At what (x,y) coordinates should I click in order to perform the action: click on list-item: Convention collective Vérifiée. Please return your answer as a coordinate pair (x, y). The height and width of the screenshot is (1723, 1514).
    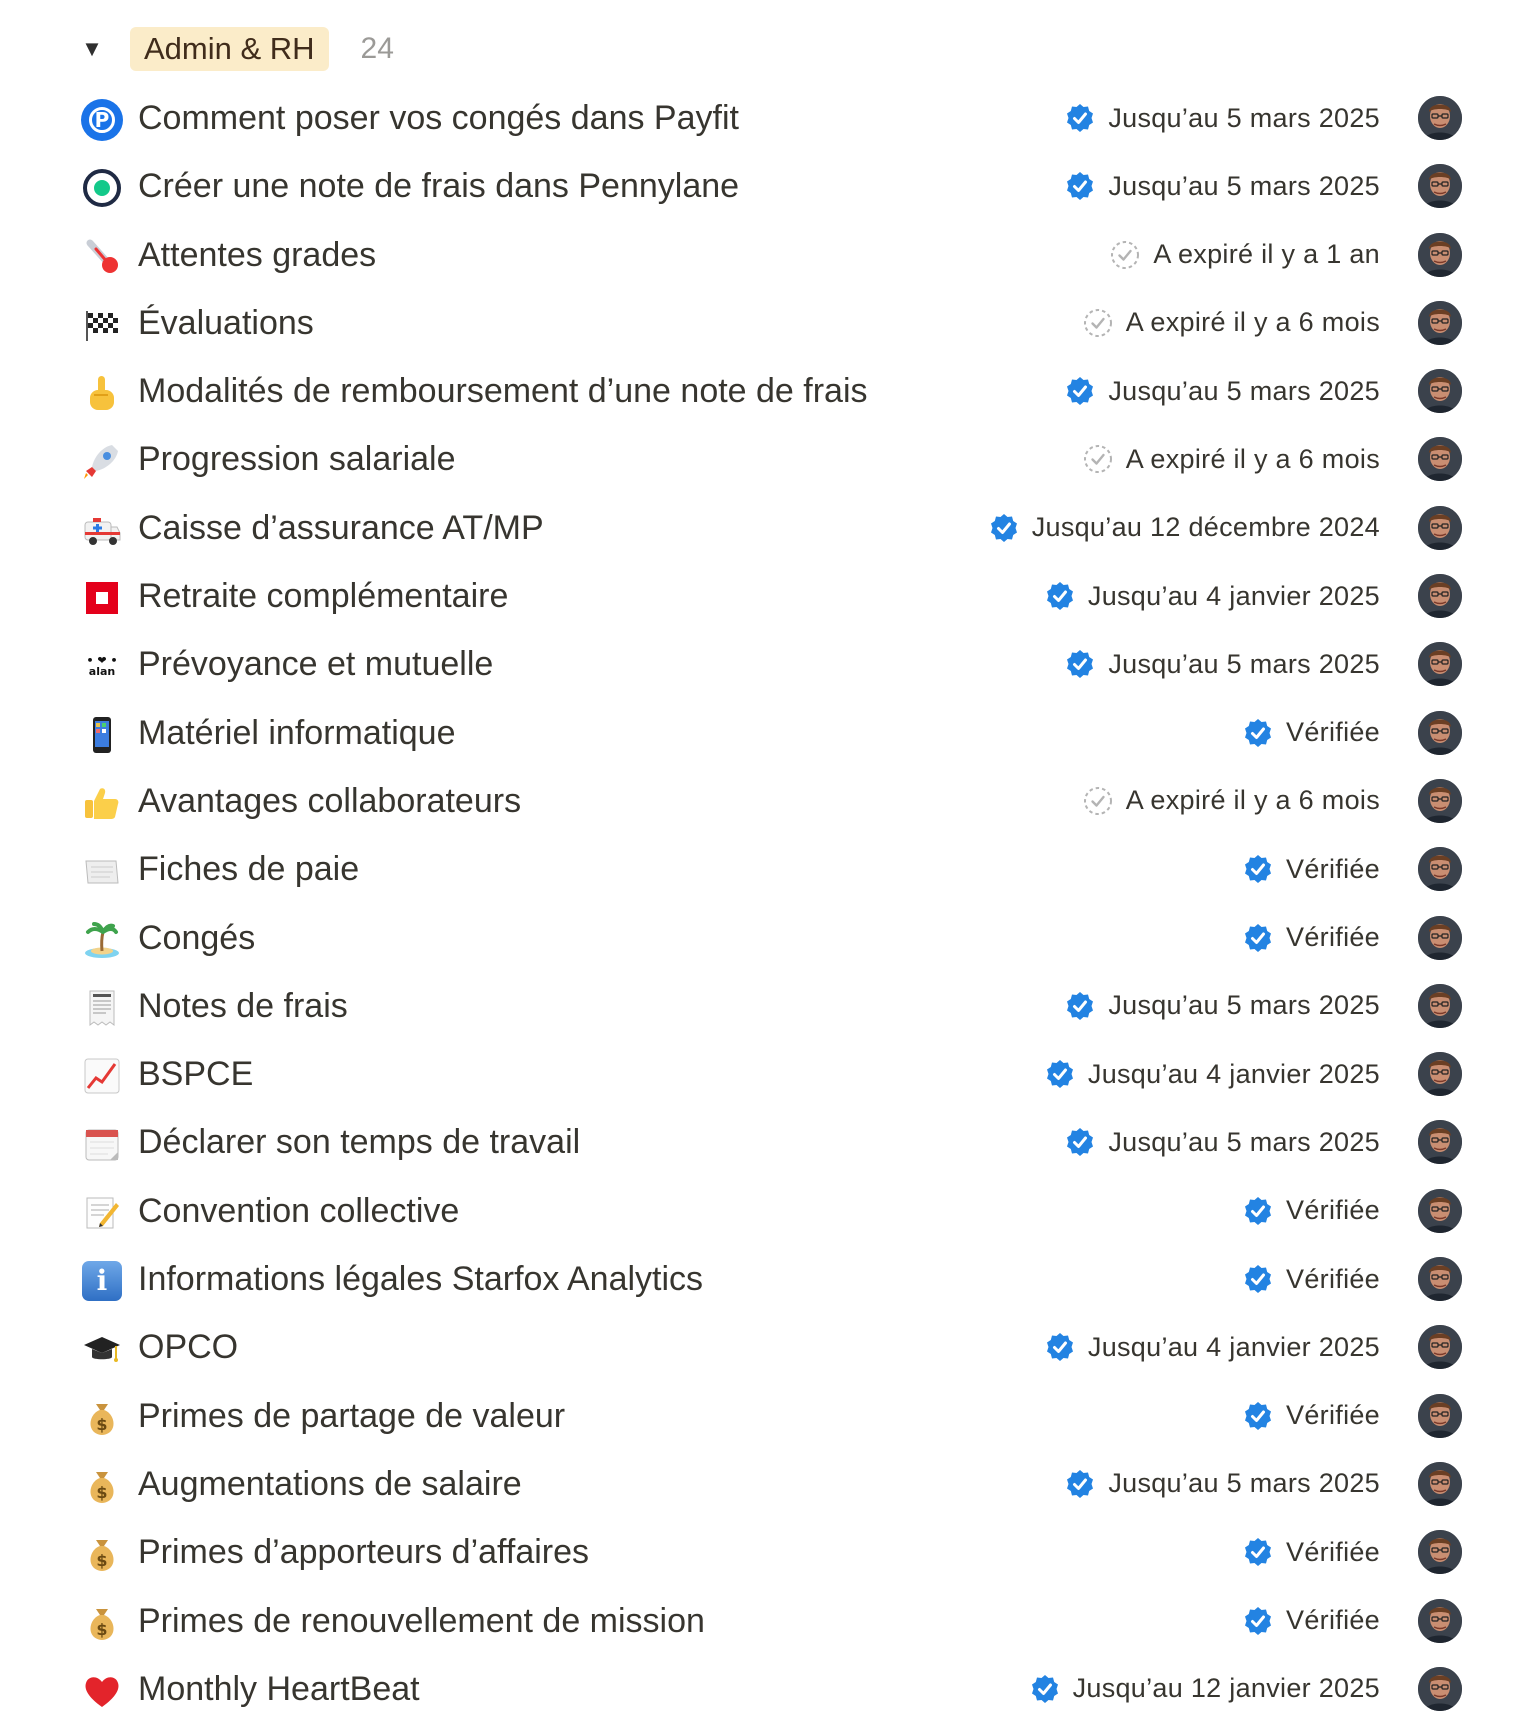
    Looking at the image, I should click on (757, 1211).